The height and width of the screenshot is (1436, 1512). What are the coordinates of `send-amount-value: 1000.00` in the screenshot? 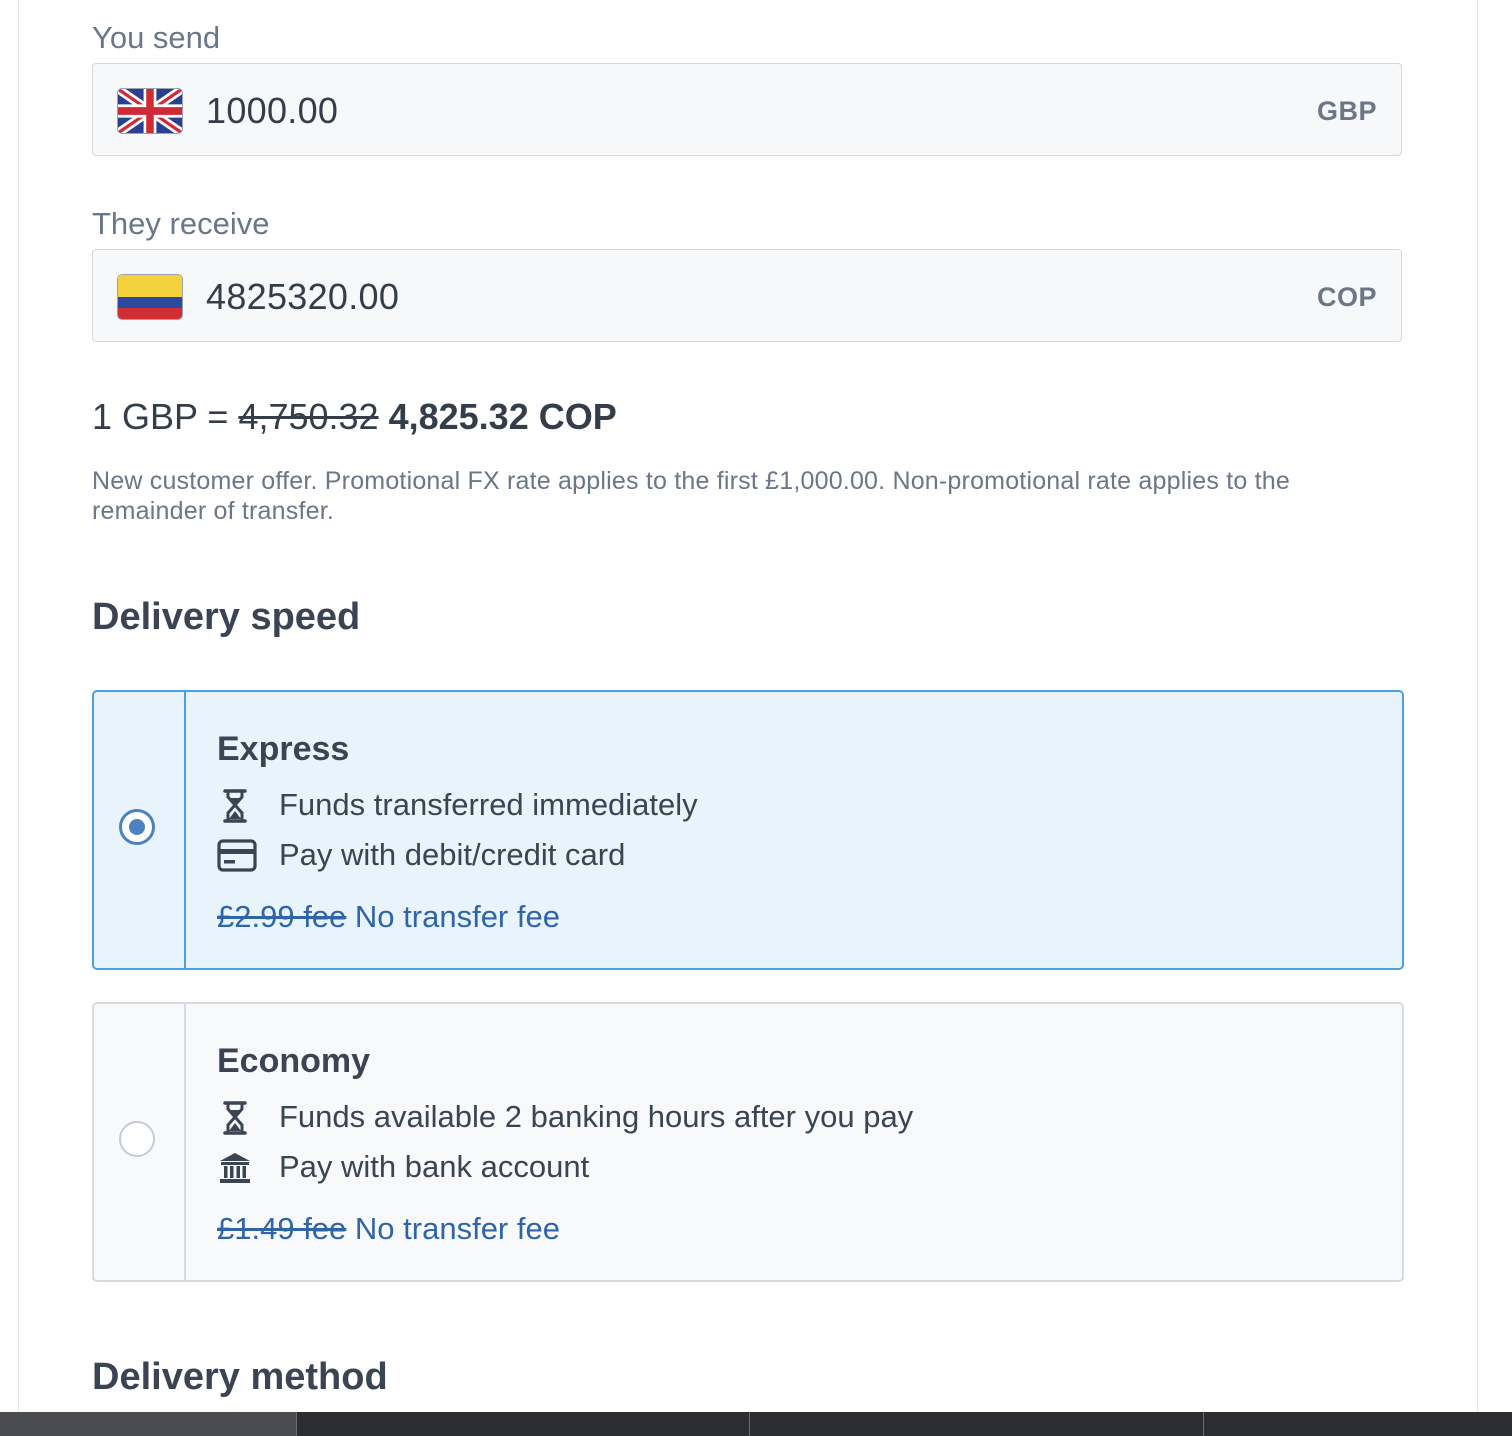 It's located at (272, 111).